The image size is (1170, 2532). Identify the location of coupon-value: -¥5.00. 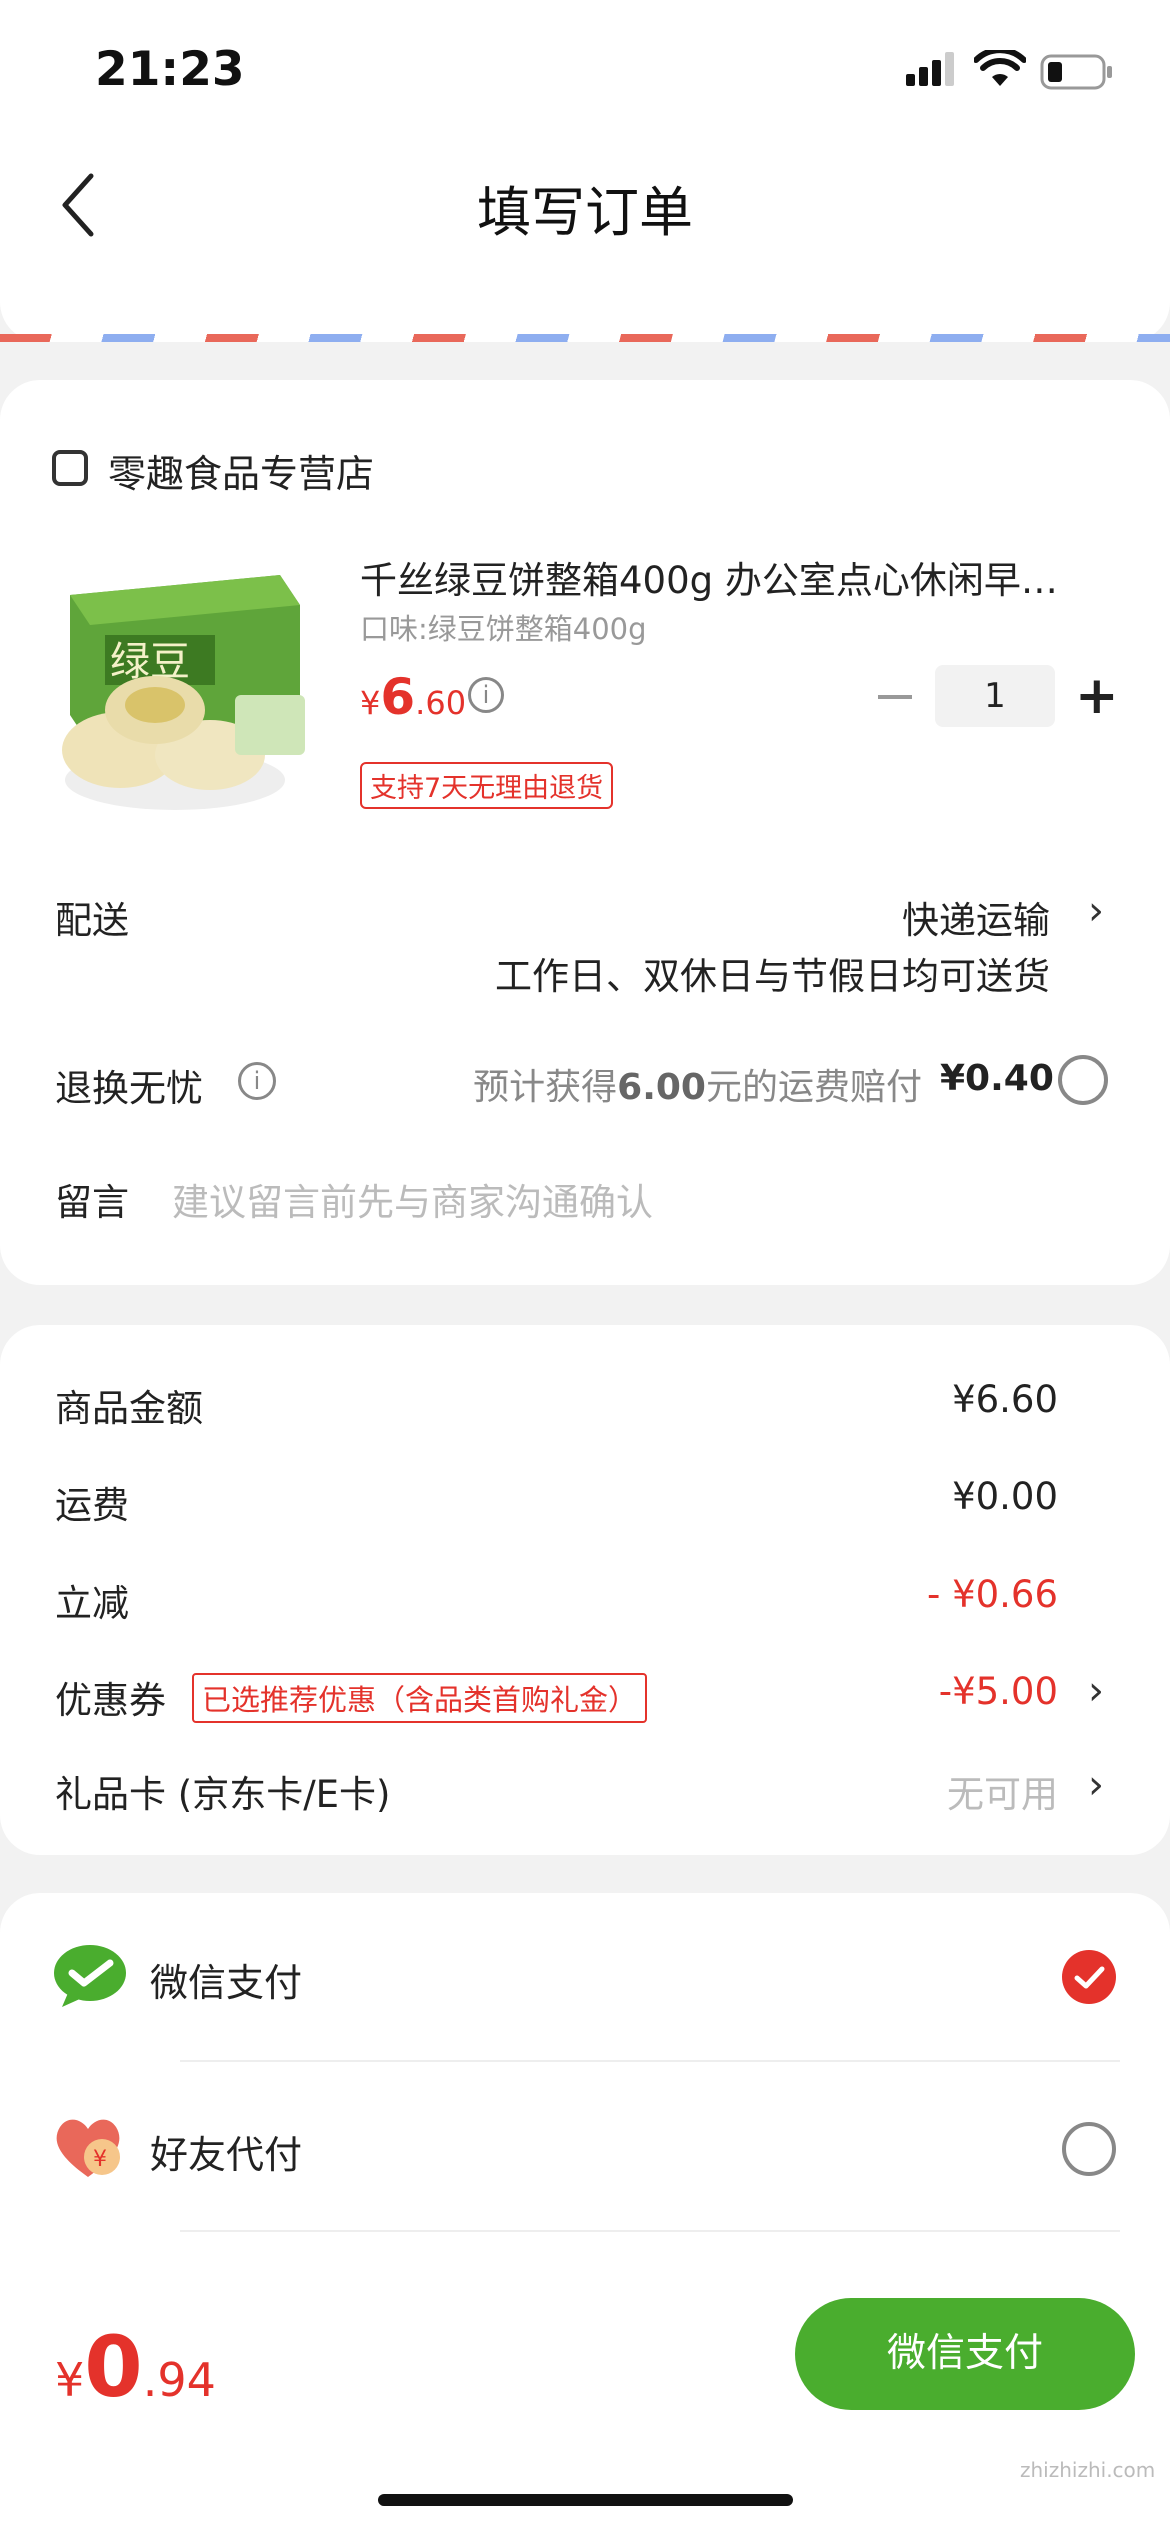
(998, 1691).